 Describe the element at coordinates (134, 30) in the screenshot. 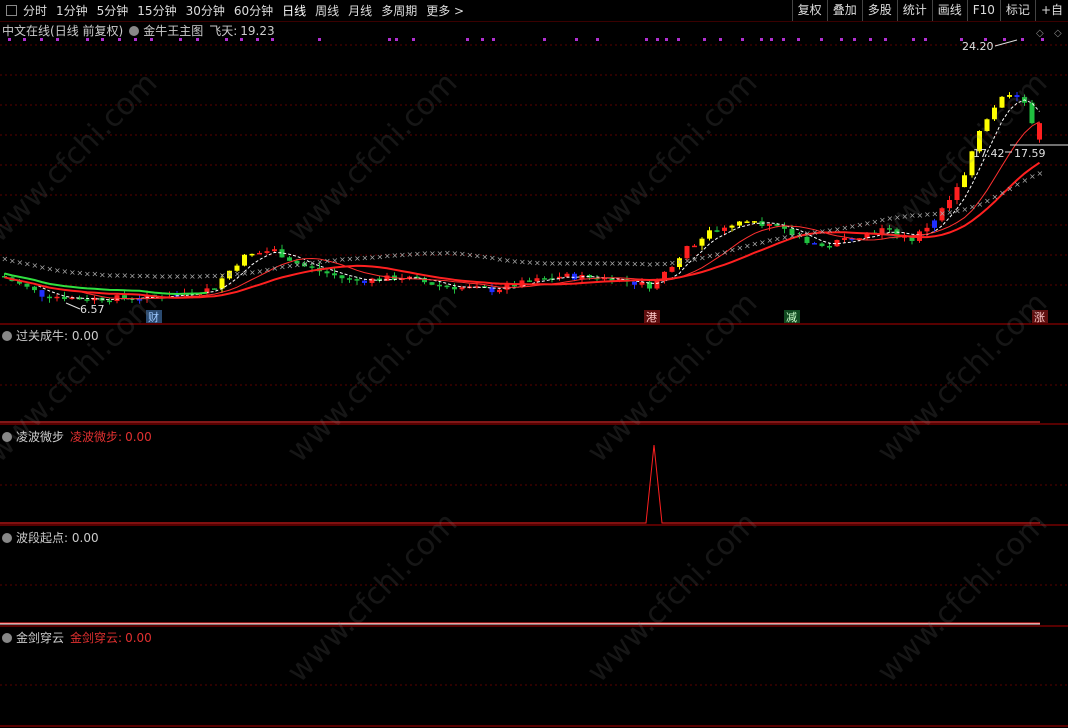

I see `indicator-menu-icon` at that location.